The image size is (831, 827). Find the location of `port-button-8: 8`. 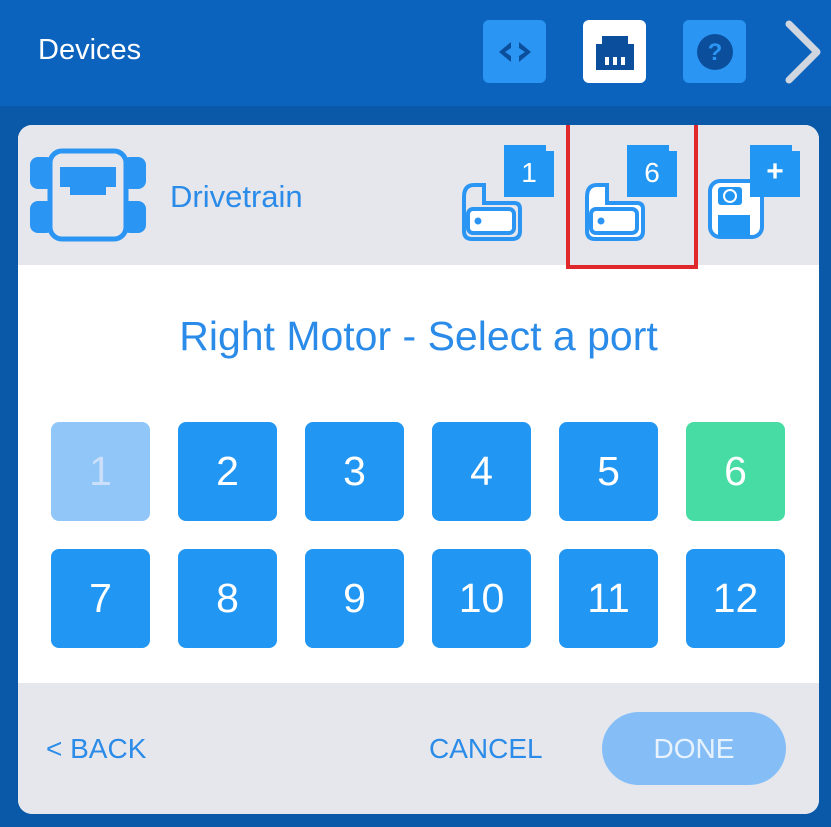

port-button-8: 8 is located at coordinates (227, 598).